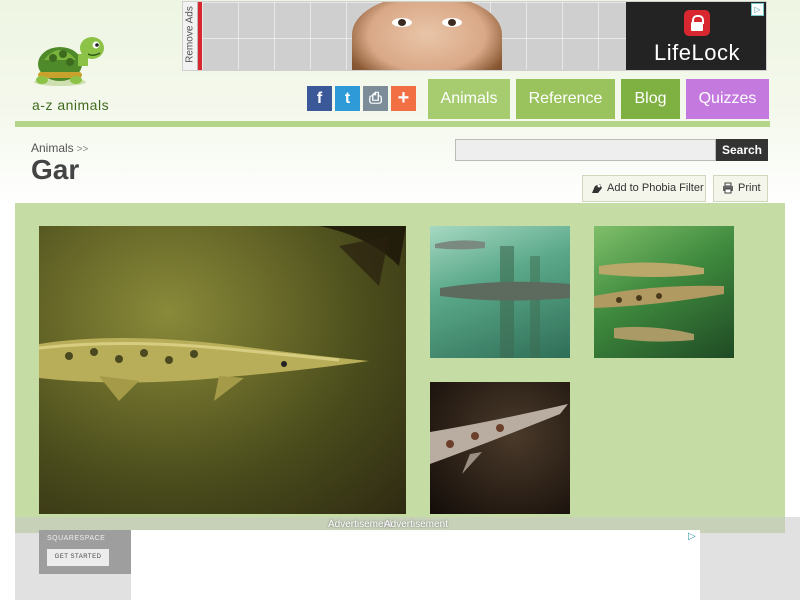  What do you see at coordinates (565, 99) in the screenshot?
I see `nav-reference: Reference` at bounding box center [565, 99].